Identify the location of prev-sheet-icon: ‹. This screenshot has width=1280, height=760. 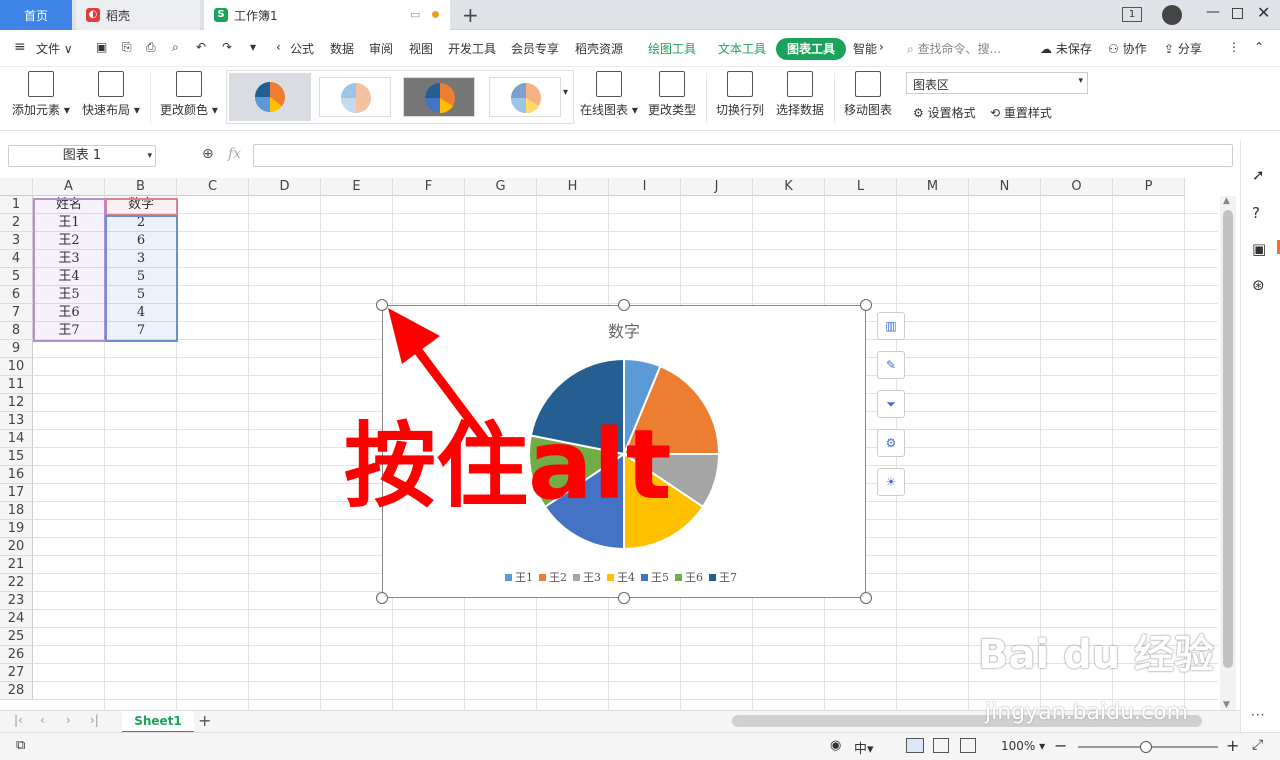
(42, 720).